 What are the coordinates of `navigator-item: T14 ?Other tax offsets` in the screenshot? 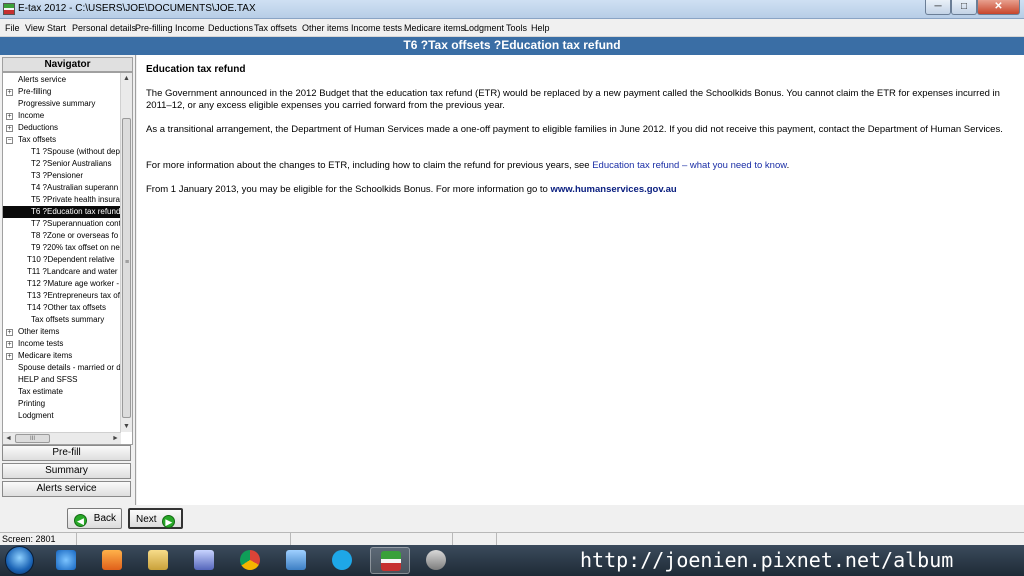 It's located at (62, 308).